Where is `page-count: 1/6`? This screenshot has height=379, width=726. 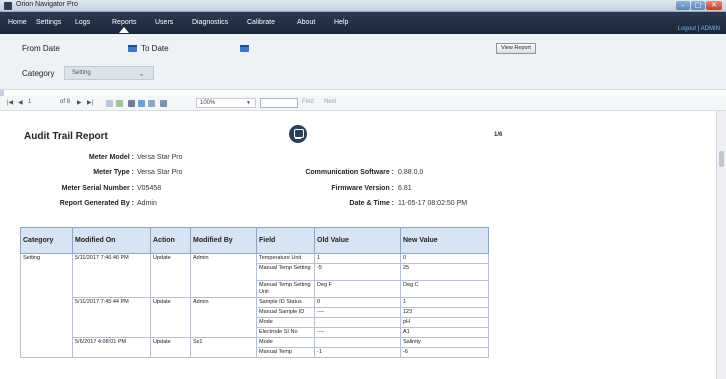 page-count: 1/6 is located at coordinates (498, 135).